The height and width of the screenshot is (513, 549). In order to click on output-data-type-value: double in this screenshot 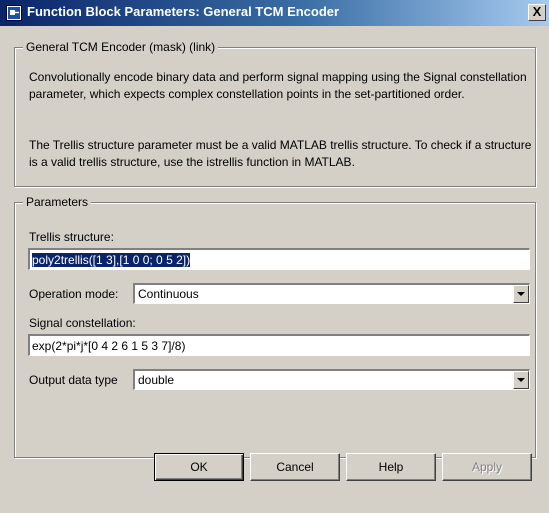, I will do `click(156, 380)`.